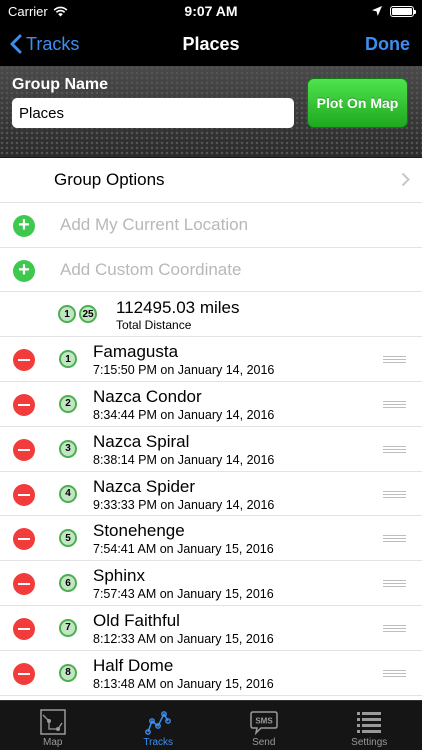 This screenshot has height=750, width=422. I want to click on svg-text: SMS, so click(264, 721).